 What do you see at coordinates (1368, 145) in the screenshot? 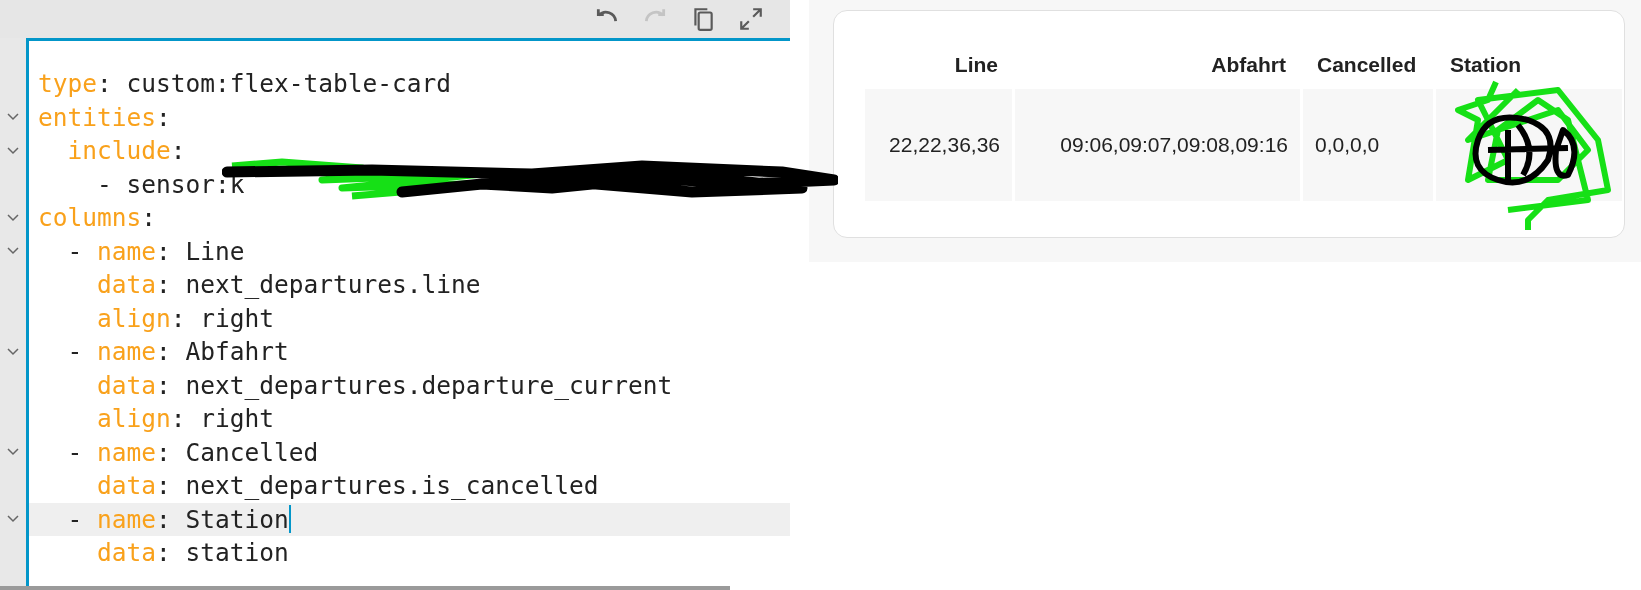
I see `table-cell: 0,0,0,0` at bounding box center [1368, 145].